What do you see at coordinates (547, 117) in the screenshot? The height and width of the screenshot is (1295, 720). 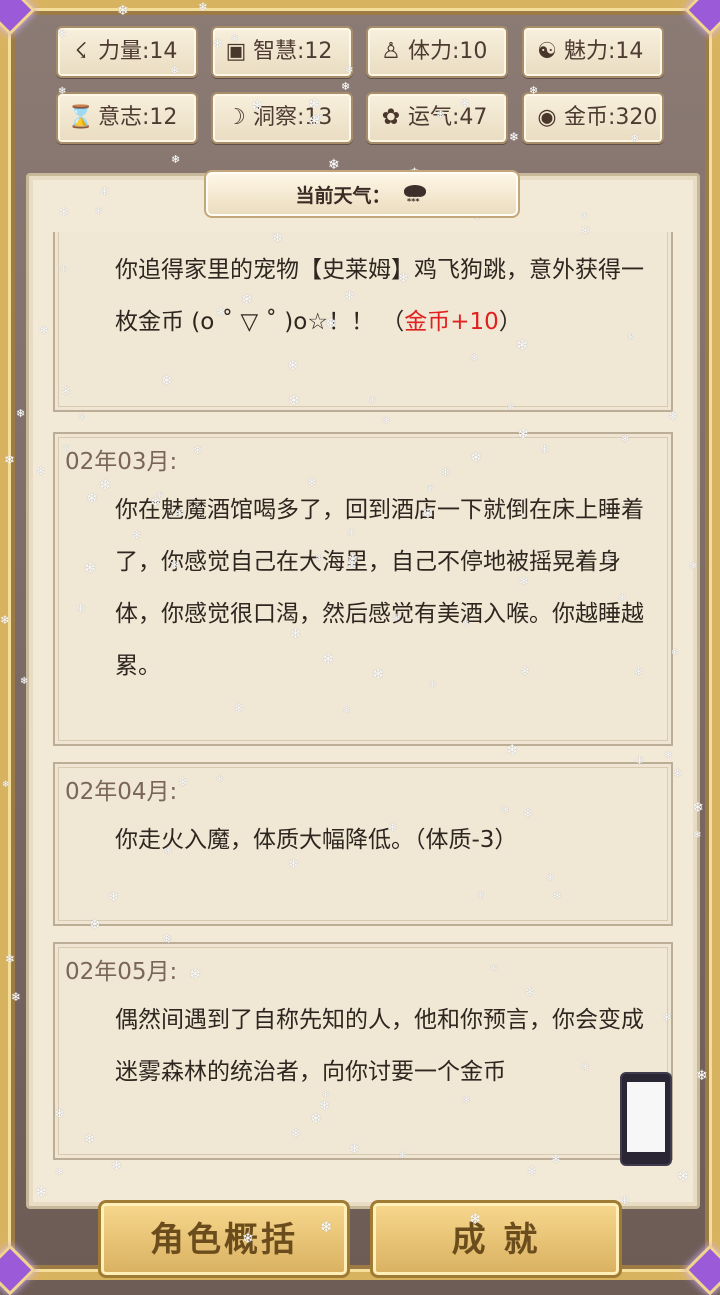 I see `coin-icon: ◉` at bounding box center [547, 117].